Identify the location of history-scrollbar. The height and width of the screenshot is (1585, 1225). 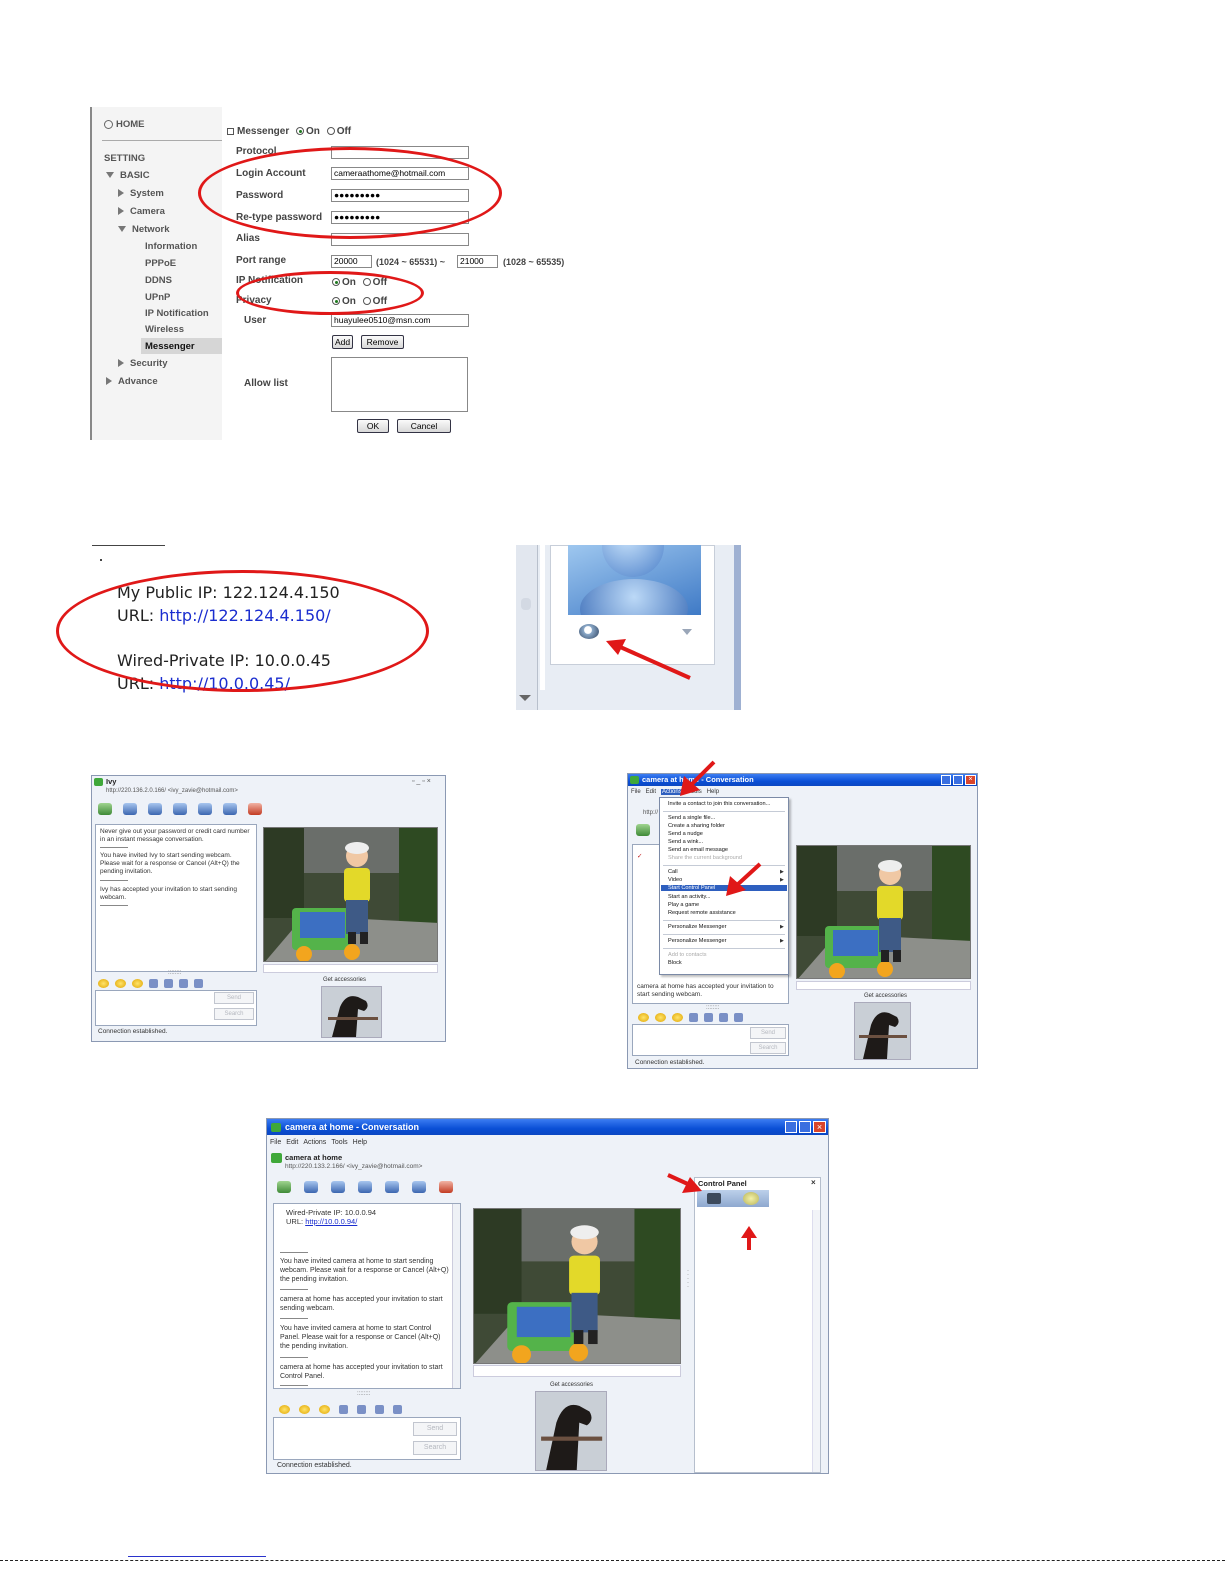
(456, 1296).